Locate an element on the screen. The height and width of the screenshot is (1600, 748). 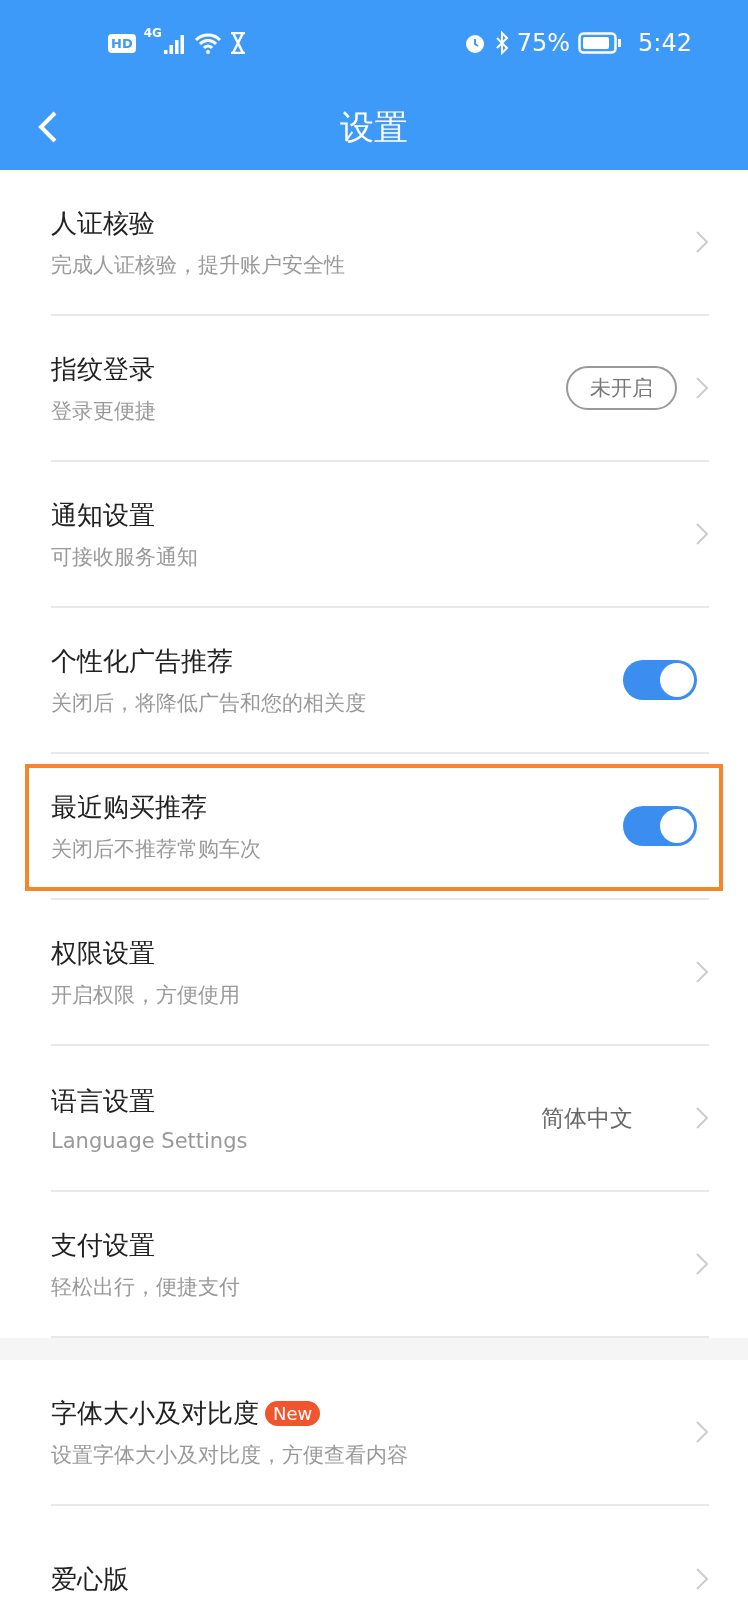
new-tag: New is located at coordinates (293, 1413).